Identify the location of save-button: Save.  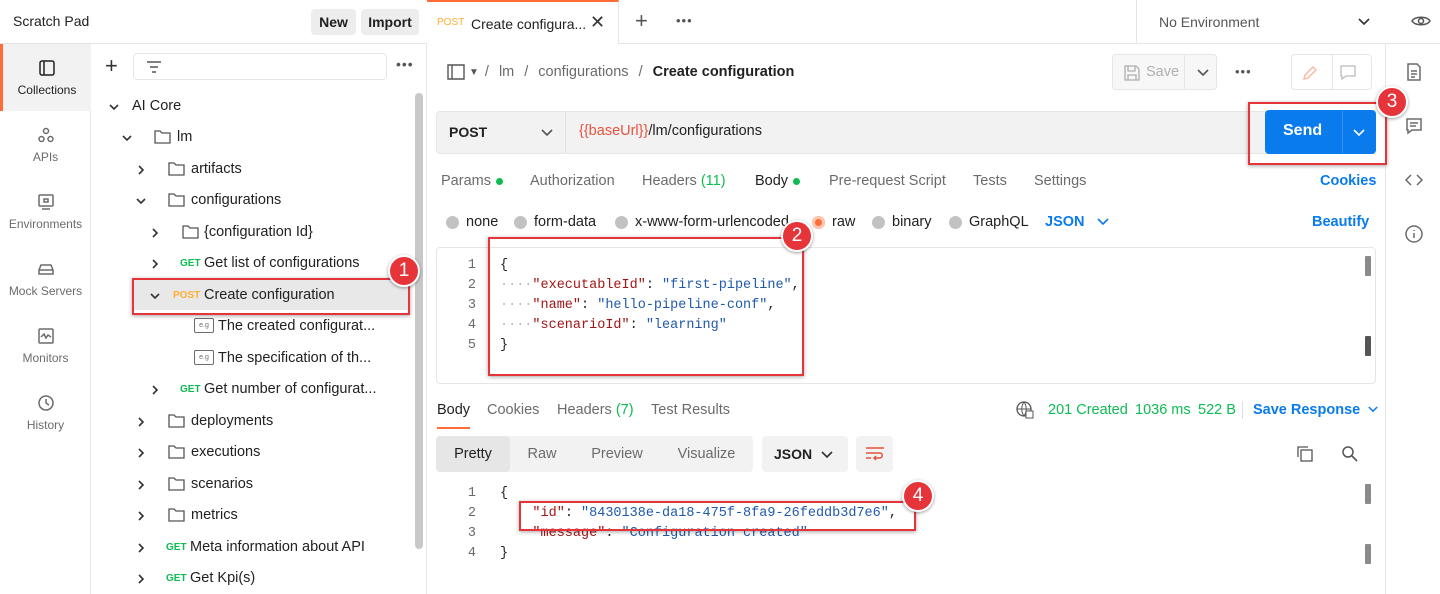
(1164, 72).